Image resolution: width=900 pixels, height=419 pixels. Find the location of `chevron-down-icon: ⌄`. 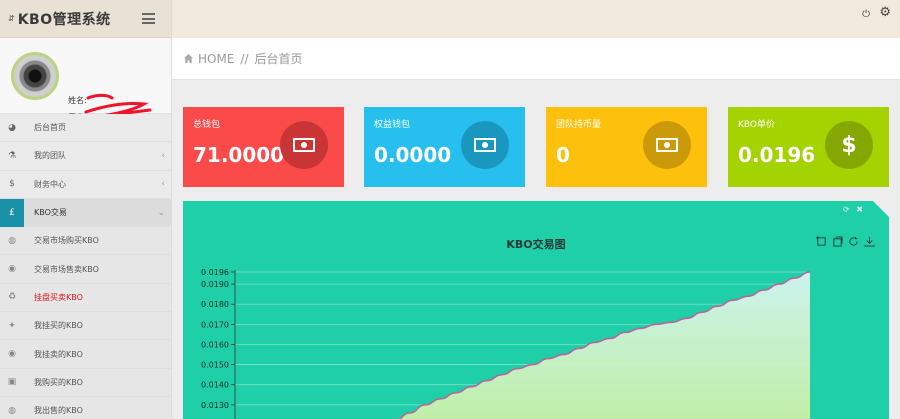

chevron-down-icon: ⌄ is located at coordinates (161, 212).